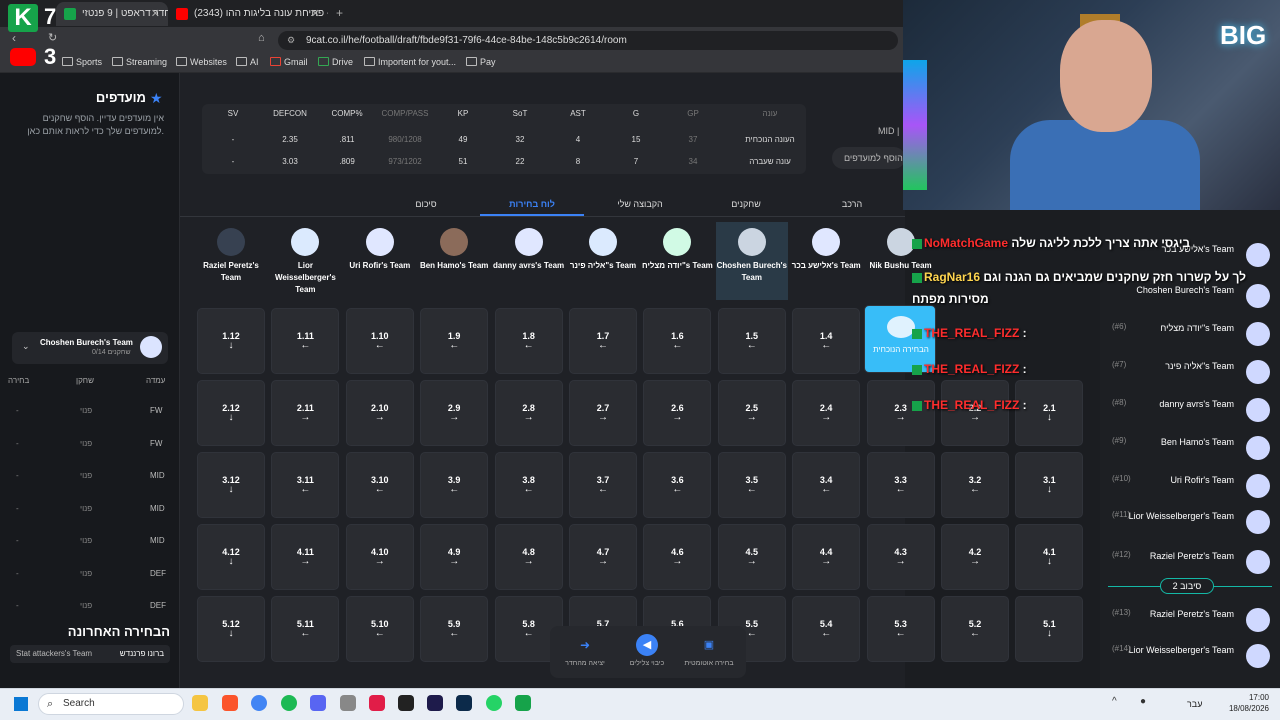 This screenshot has width=1280, height=720. What do you see at coordinates (826, 557) in the screenshot?
I see `pick-cell: 4.4 →` at bounding box center [826, 557].